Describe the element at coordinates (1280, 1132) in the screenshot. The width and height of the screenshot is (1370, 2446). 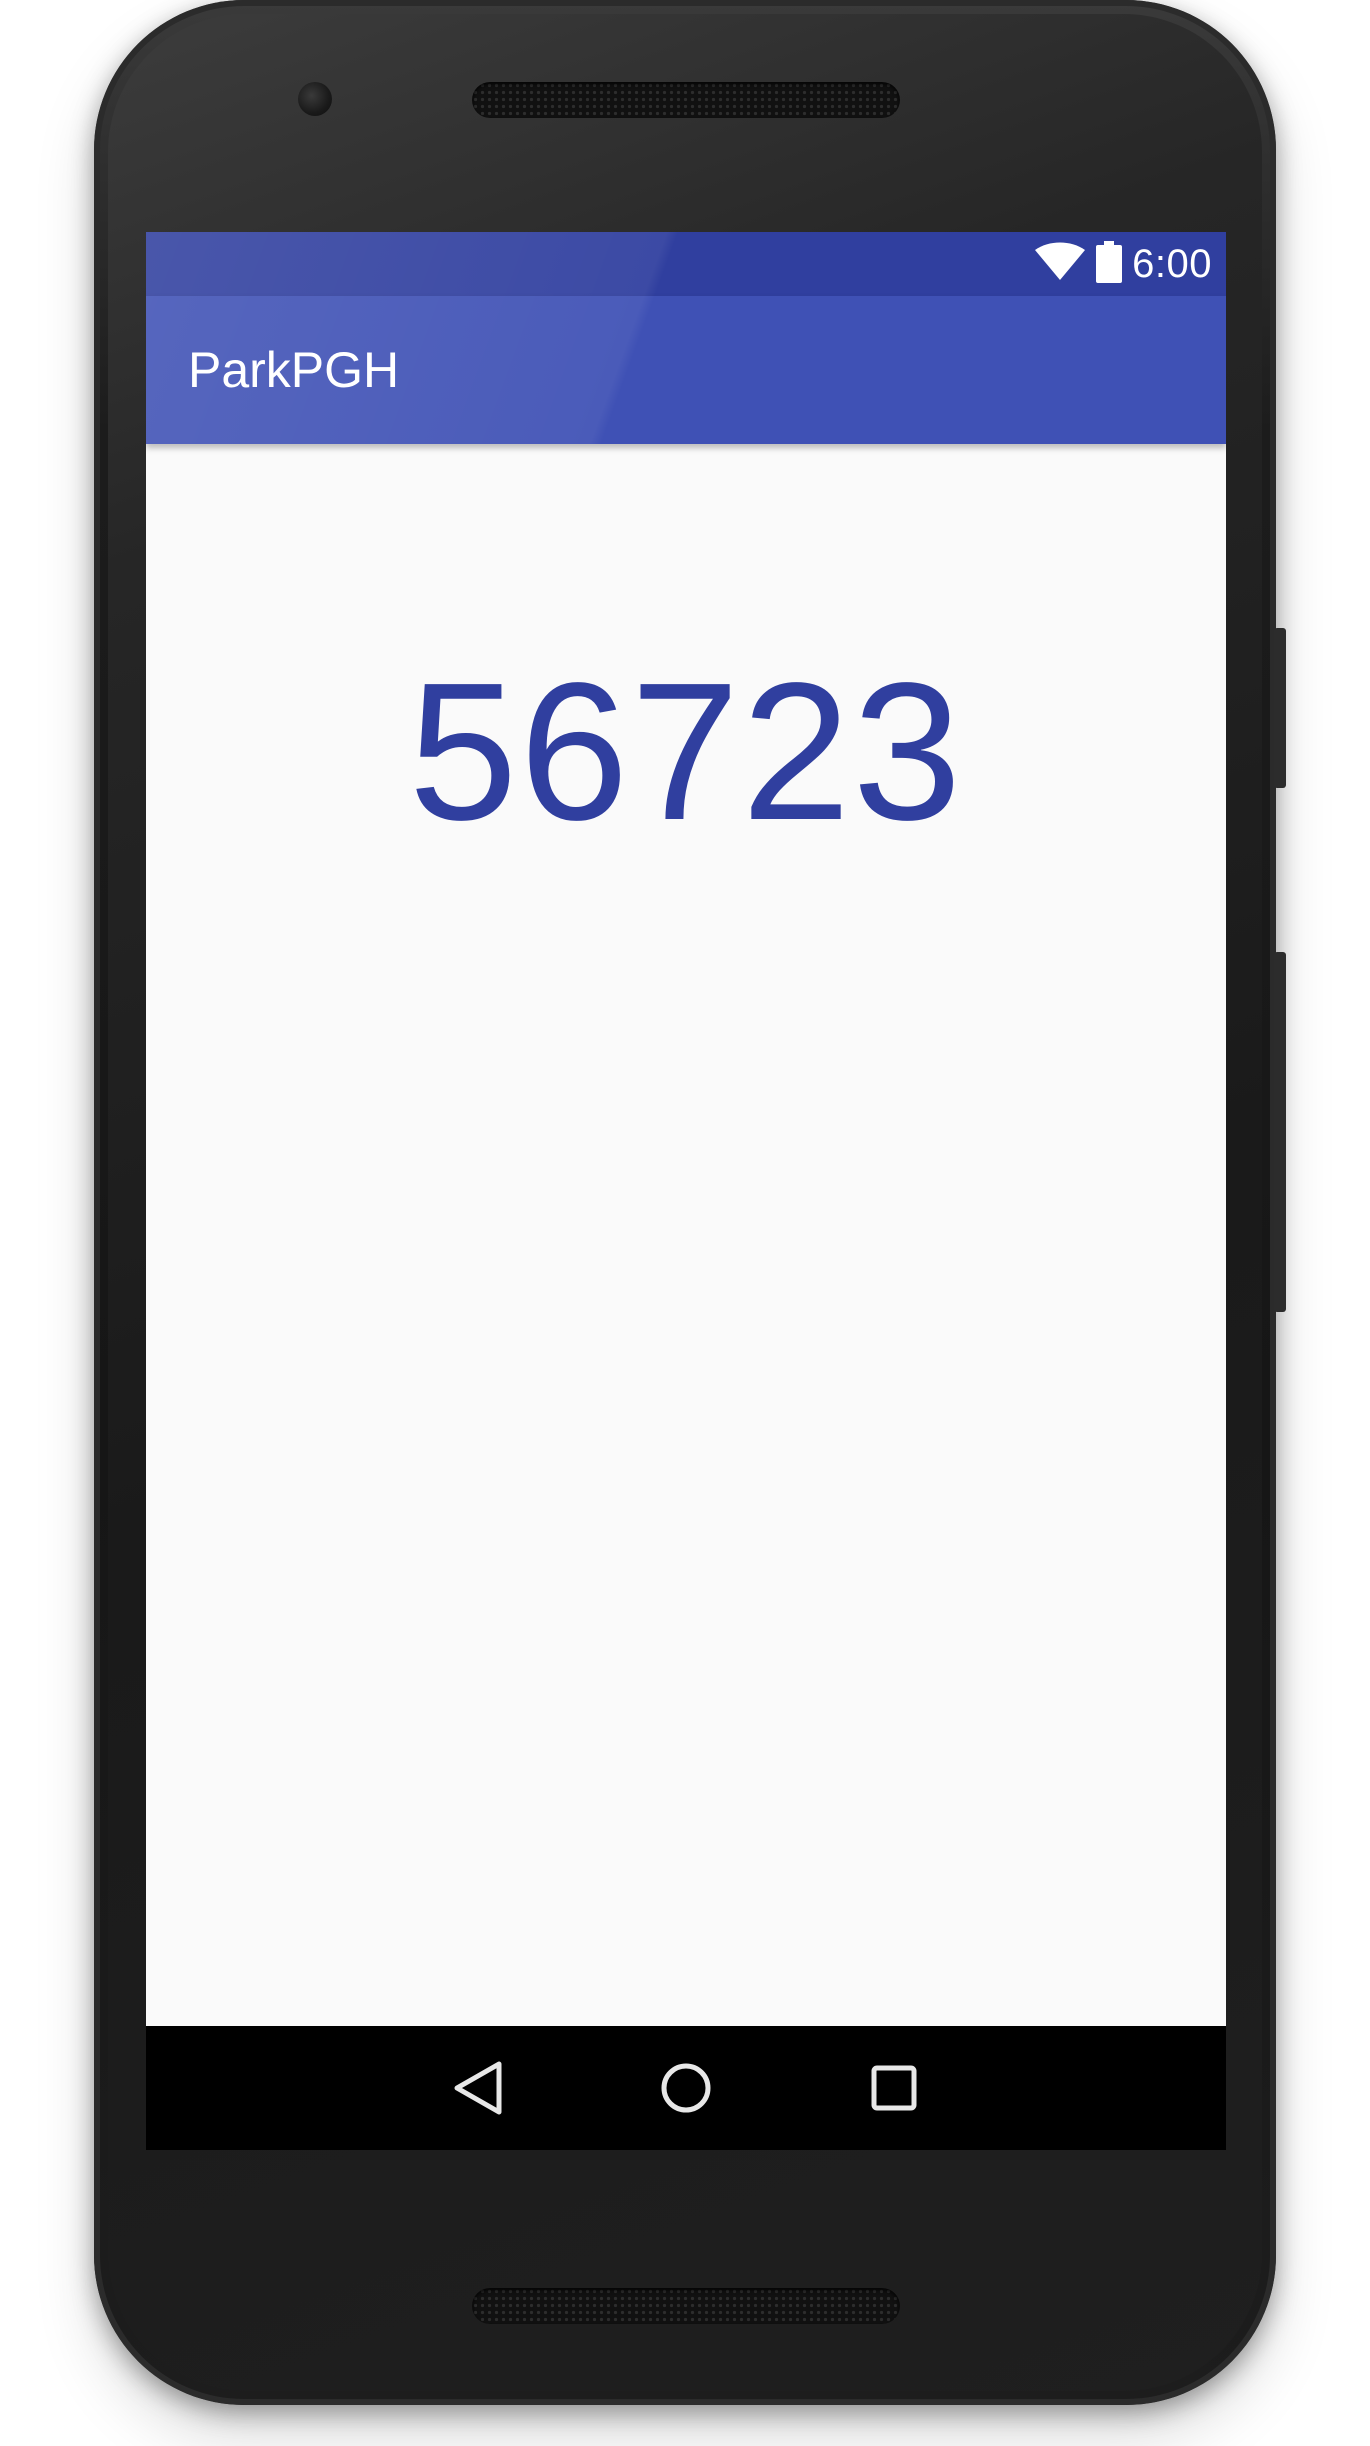
I see `volume-button` at that location.